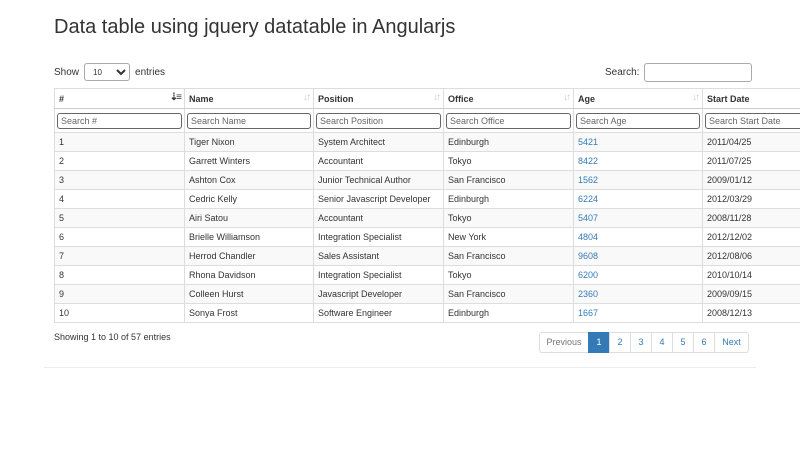  Describe the element at coordinates (638, 237) in the screenshot. I see `cell-age: 4804` at that location.